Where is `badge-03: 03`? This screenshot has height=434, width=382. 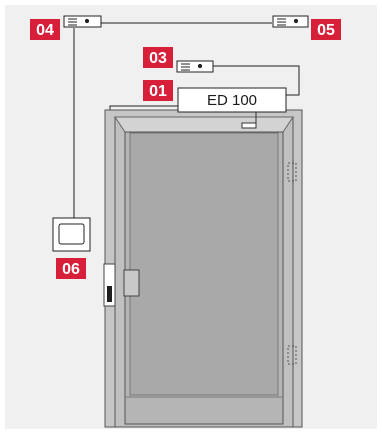 badge-03: 03 is located at coordinates (158, 57).